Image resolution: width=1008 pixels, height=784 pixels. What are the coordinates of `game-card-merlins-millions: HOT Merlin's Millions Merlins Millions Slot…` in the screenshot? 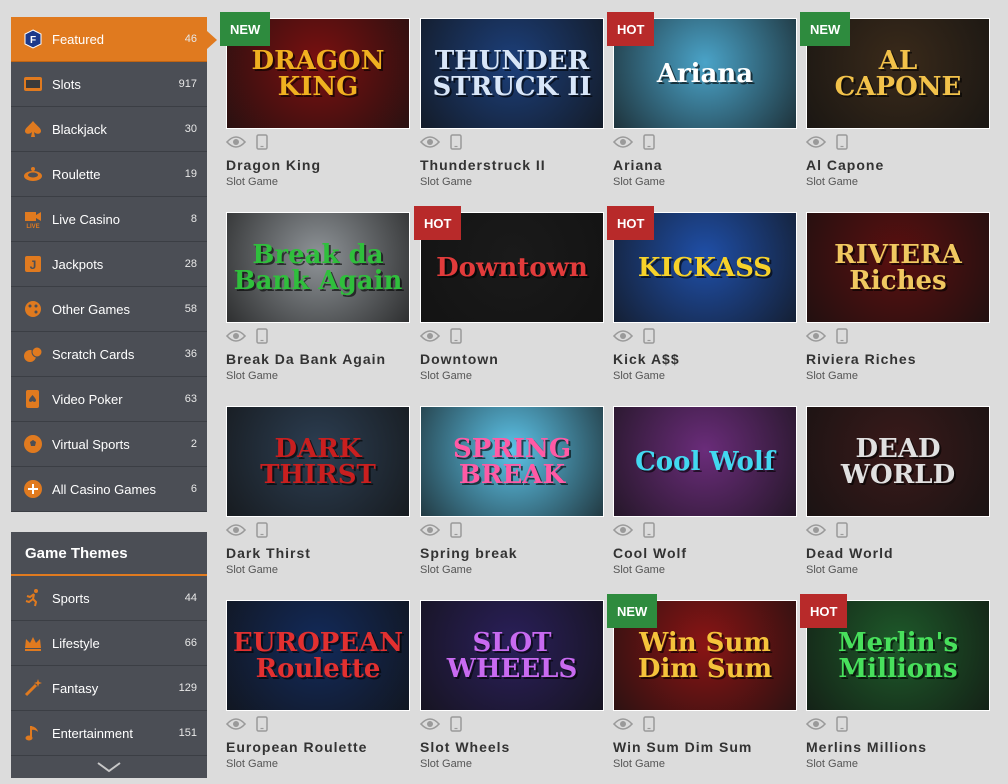 It's located at (895, 682).